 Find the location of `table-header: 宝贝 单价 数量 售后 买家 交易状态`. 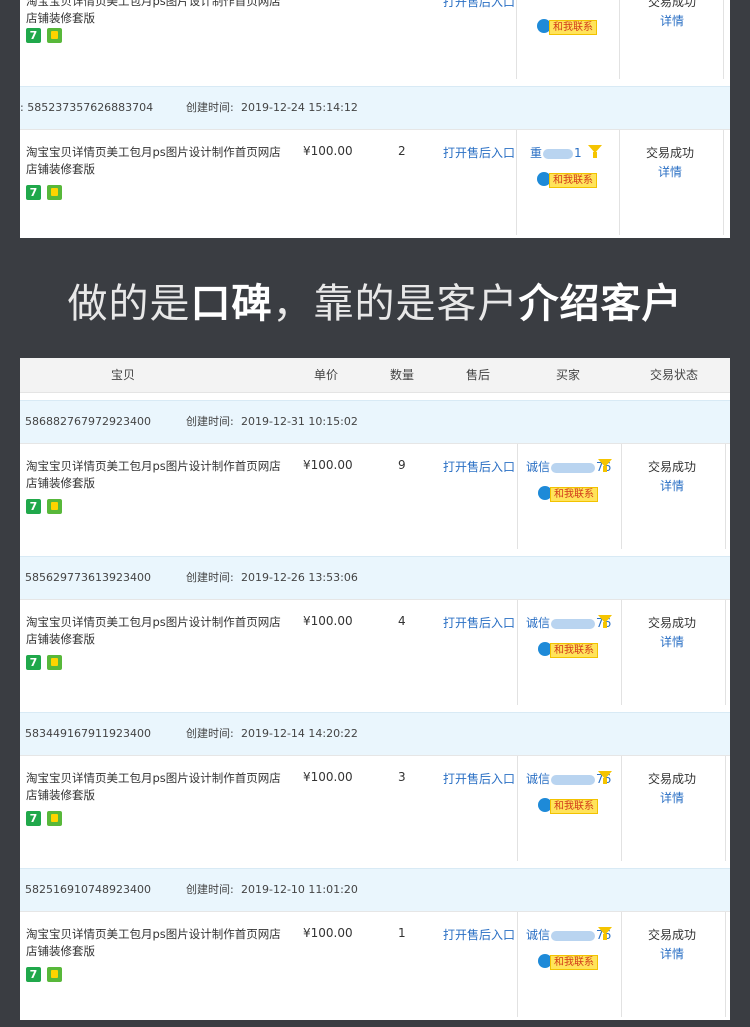

table-header: 宝贝 单价 数量 售后 买家 交易状态 is located at coordinates (375, 375).